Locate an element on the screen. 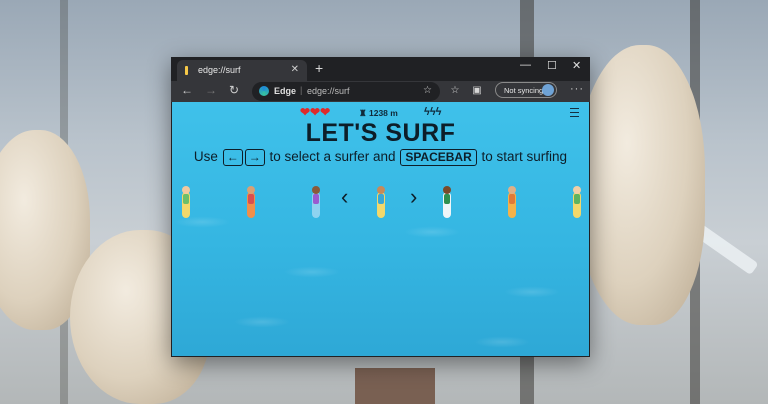 This screenshot has width=768, height=404. sync-label: Not syncing is located at coordinates (524, 90).